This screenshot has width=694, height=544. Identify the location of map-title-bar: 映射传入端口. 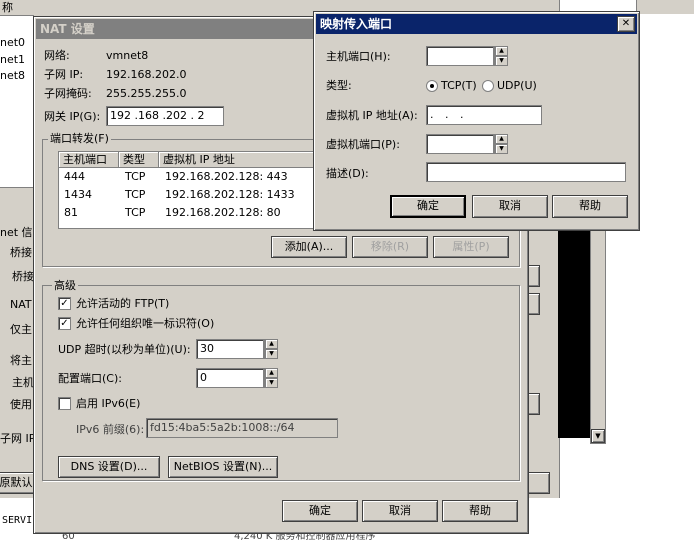
(476, 24).